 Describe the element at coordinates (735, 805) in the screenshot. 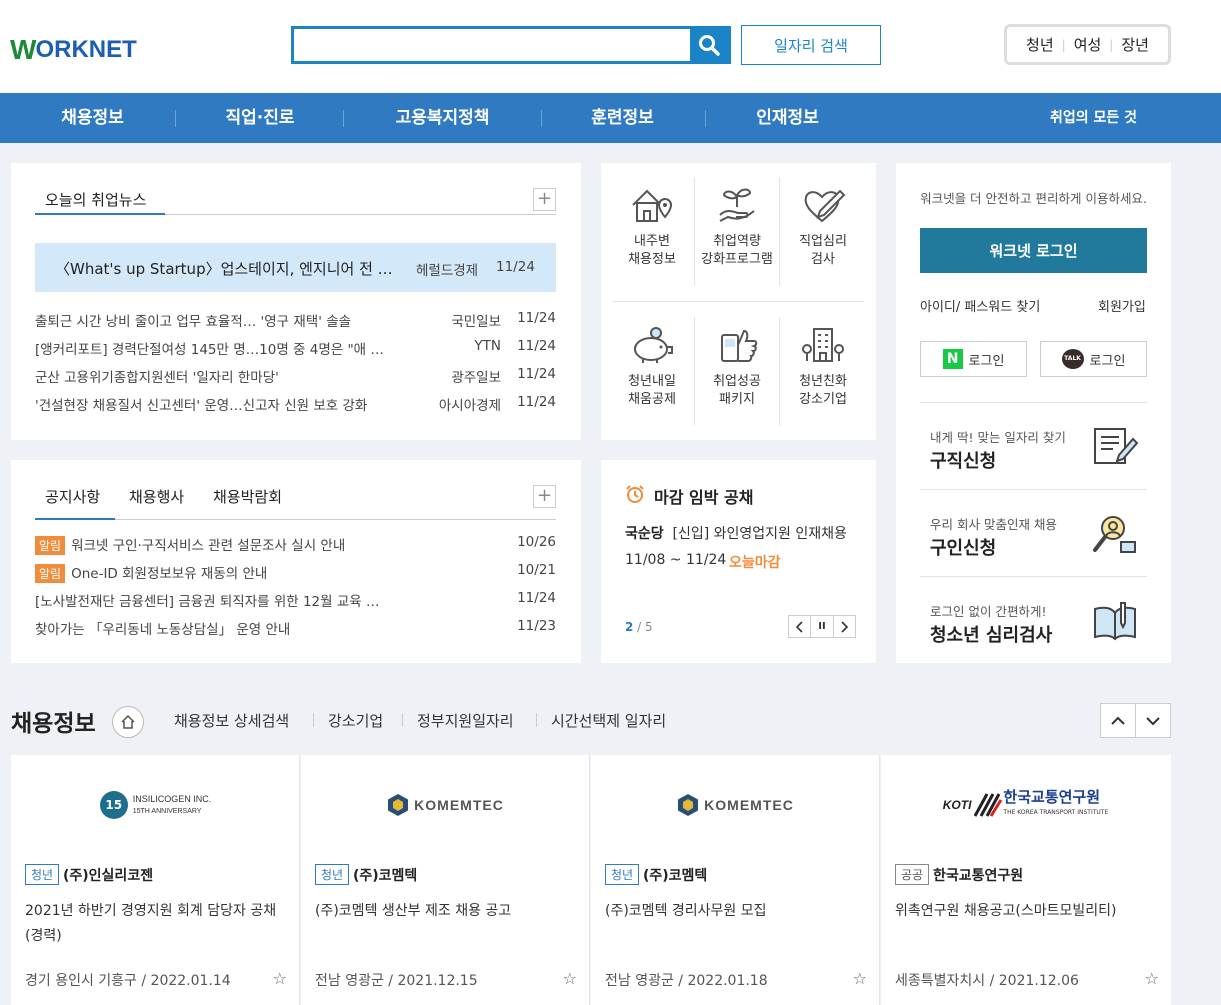

I see `company-logo-komemtec: KOMEMTEC` at that location.